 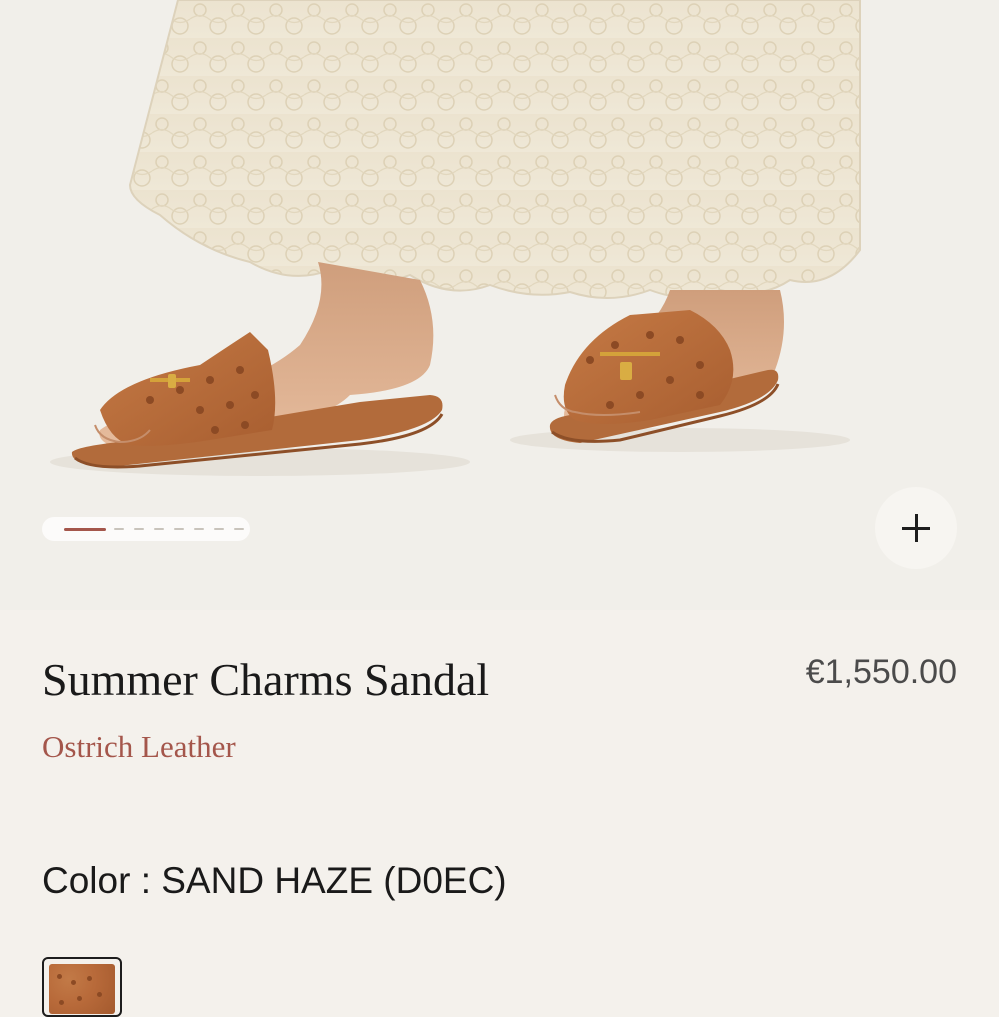 I want to click on carousel-active-indicator, so click(x=85, y=529).